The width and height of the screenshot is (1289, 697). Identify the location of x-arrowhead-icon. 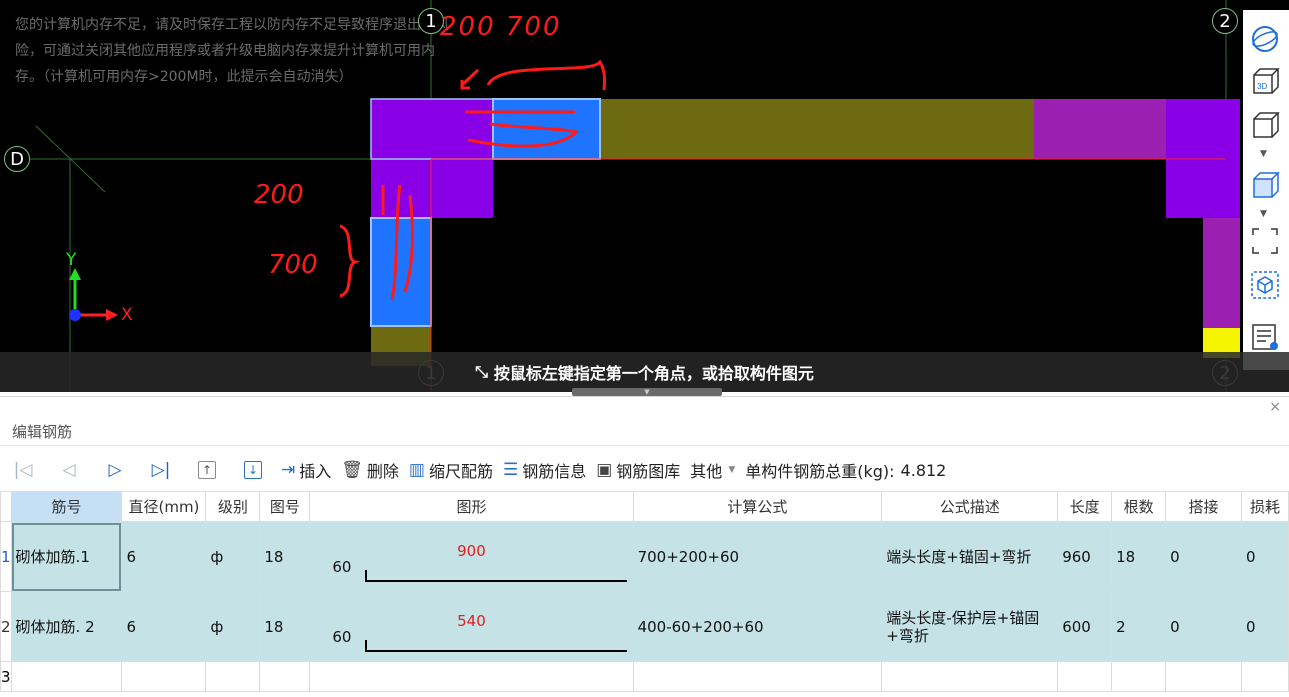
(112, 315).